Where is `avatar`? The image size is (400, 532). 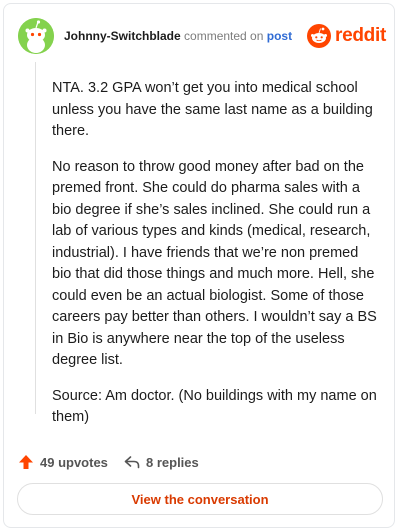
avatar is located at coordinates (36, 36).